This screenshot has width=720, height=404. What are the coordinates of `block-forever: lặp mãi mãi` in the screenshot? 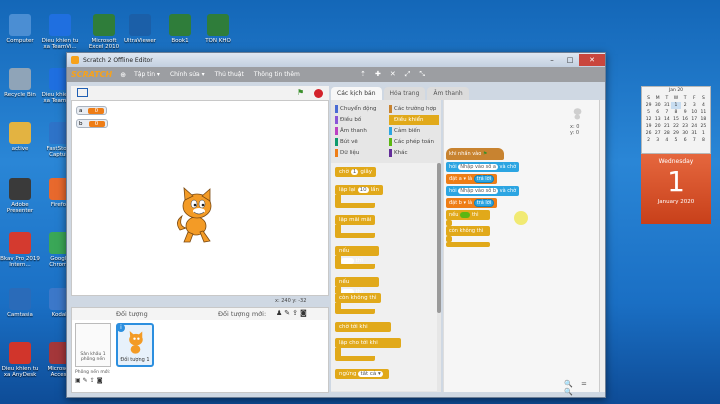 It's located at (355, 220).